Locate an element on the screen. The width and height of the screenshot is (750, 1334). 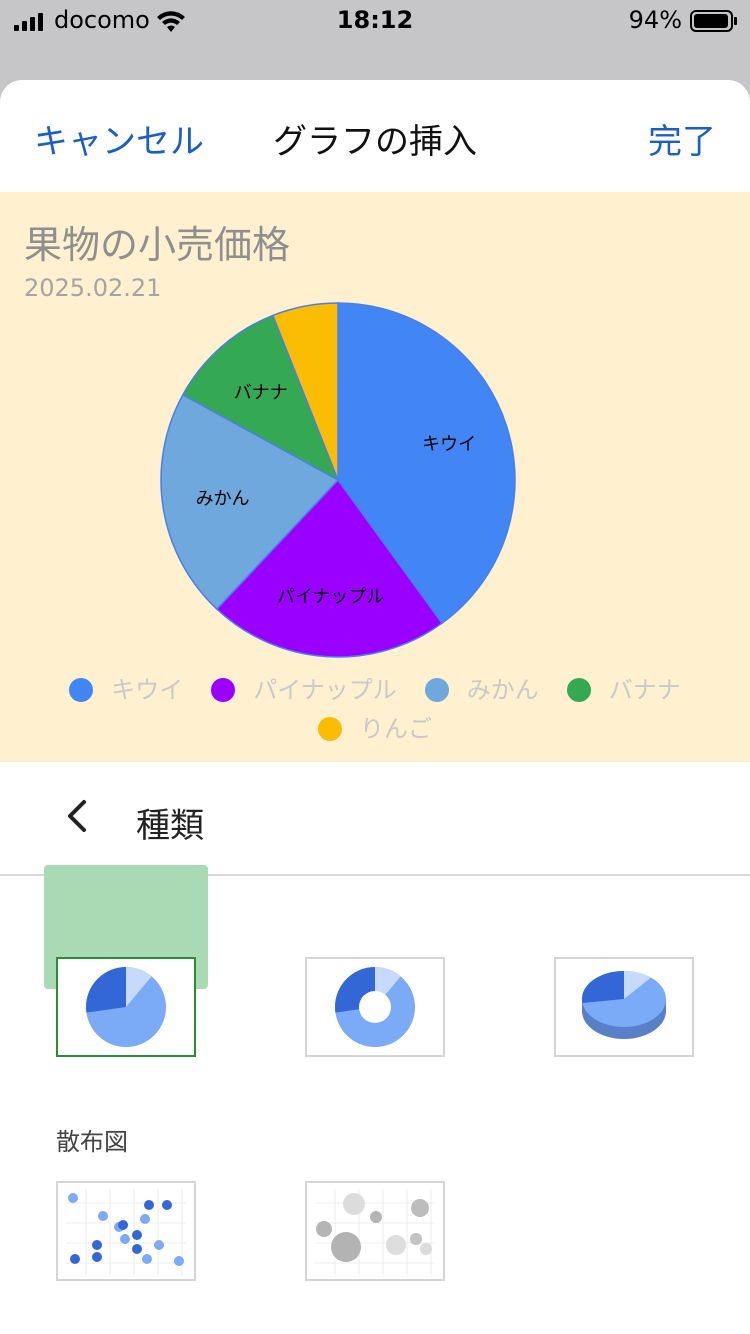
pie-chart-option is located at coordinates (126, 1007).